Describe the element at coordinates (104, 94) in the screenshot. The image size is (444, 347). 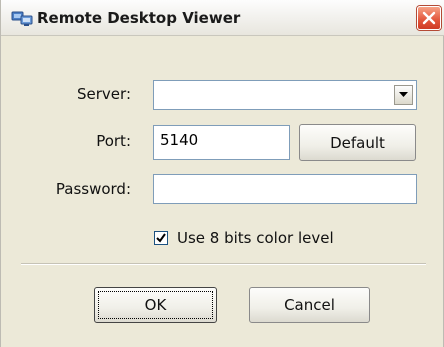
I see `server-label: Server:` at that location.